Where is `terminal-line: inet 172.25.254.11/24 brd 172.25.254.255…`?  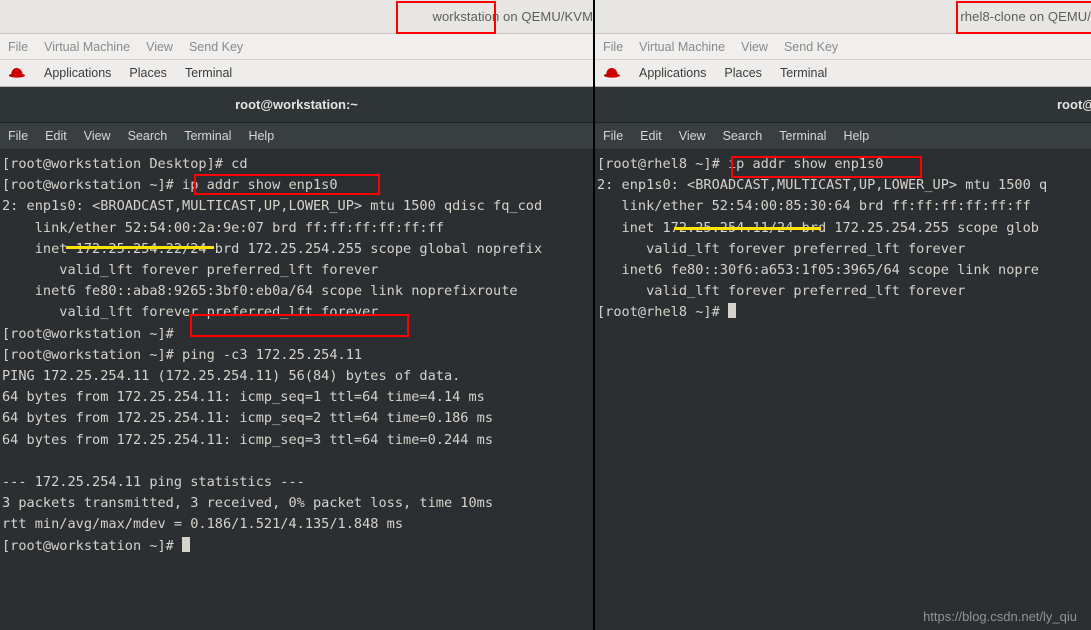 terminal-line: inet 172.25.254.11/24 brd 172.25.254.255… is located at coordinates (818, 227).